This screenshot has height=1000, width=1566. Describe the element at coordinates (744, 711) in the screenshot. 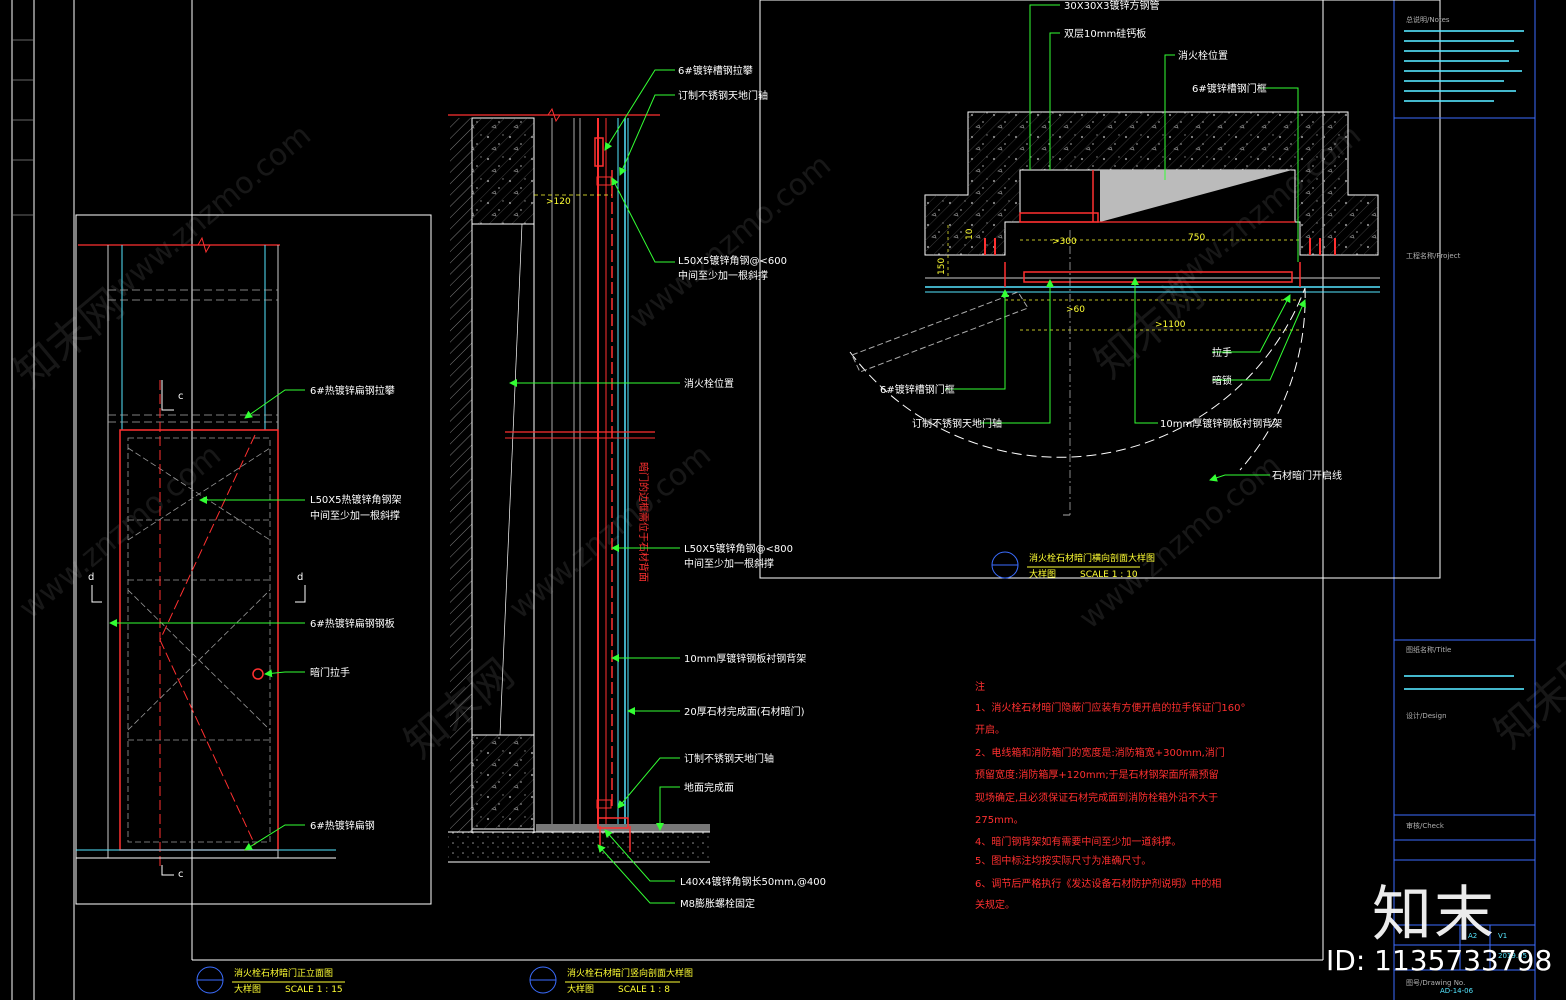

I see `callout-text: 20厚石材完成面(石材暗门)` at that location.